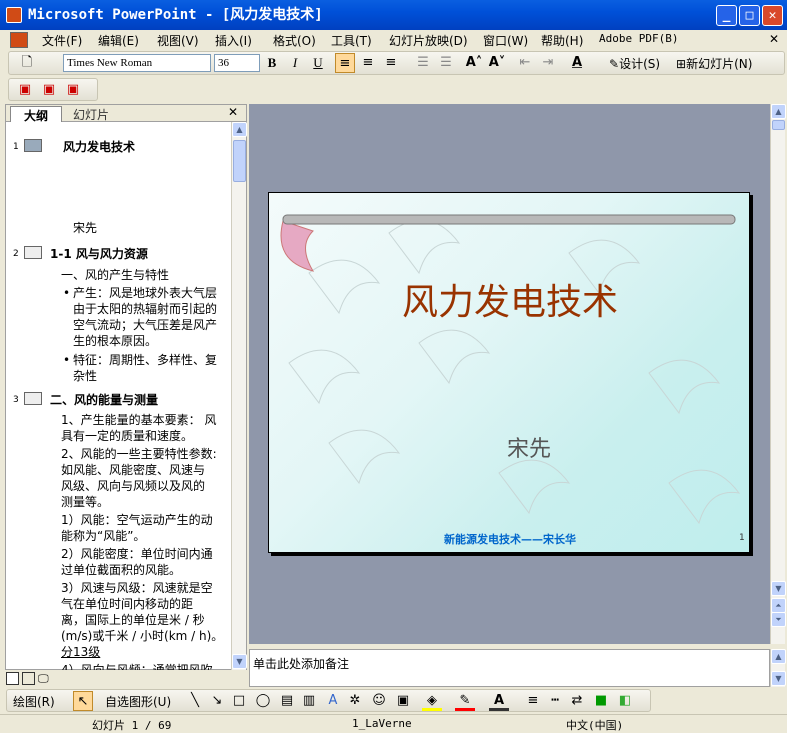 The height and width of the screenshot is (733, 787). Describe the element at coordinates (19, 40) in the screenshot. I see `document-icon` at that location.